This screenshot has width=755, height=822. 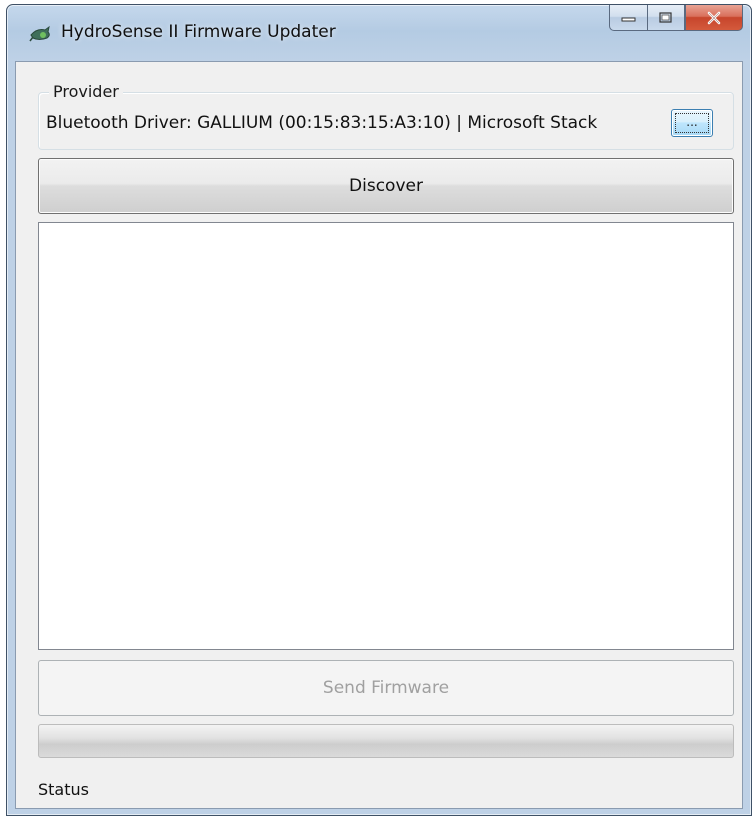 What do you see at coordinates (386, 688) in the screenshot?
I see `send-firmware-button: Send Firmware` at bounding box center [386, 688].